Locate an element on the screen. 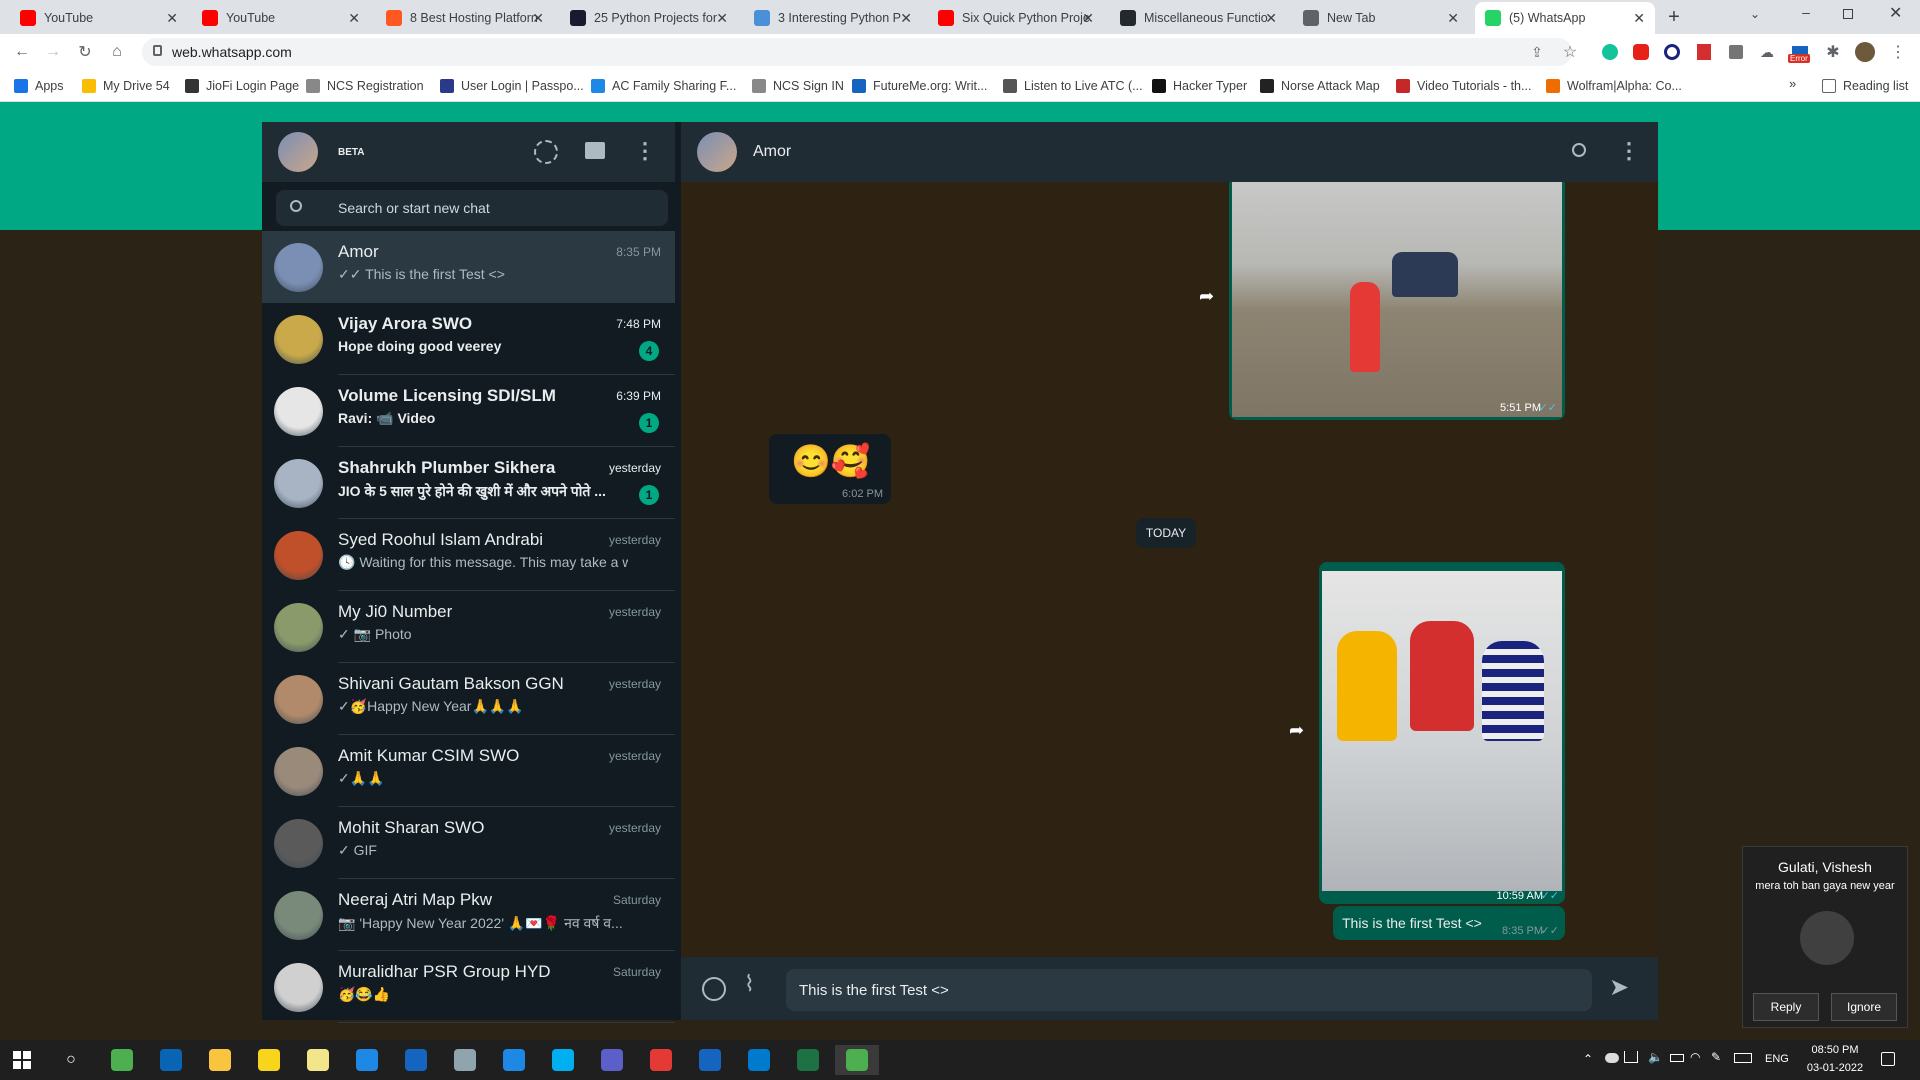 The height and width of the screenshot is (1080, 1920). browser-menu-icon: ⋮ is located at coordinates (1898, 52).